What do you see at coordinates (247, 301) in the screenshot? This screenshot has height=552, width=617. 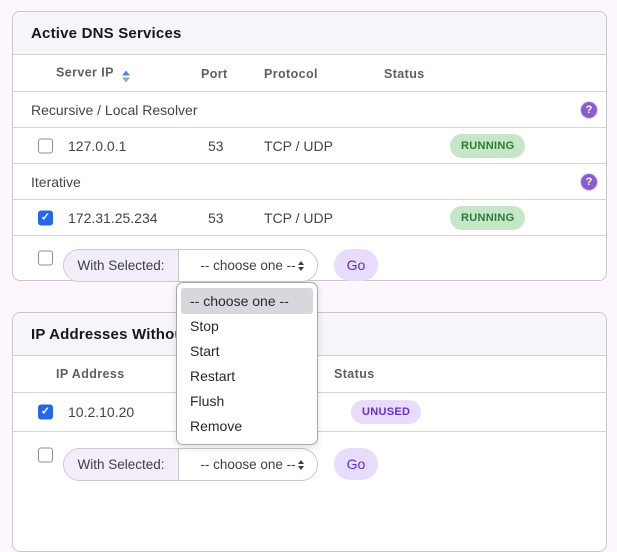 I see `dropdown-option-choose-one: -- choose one --` at bounding box center [247, 301].